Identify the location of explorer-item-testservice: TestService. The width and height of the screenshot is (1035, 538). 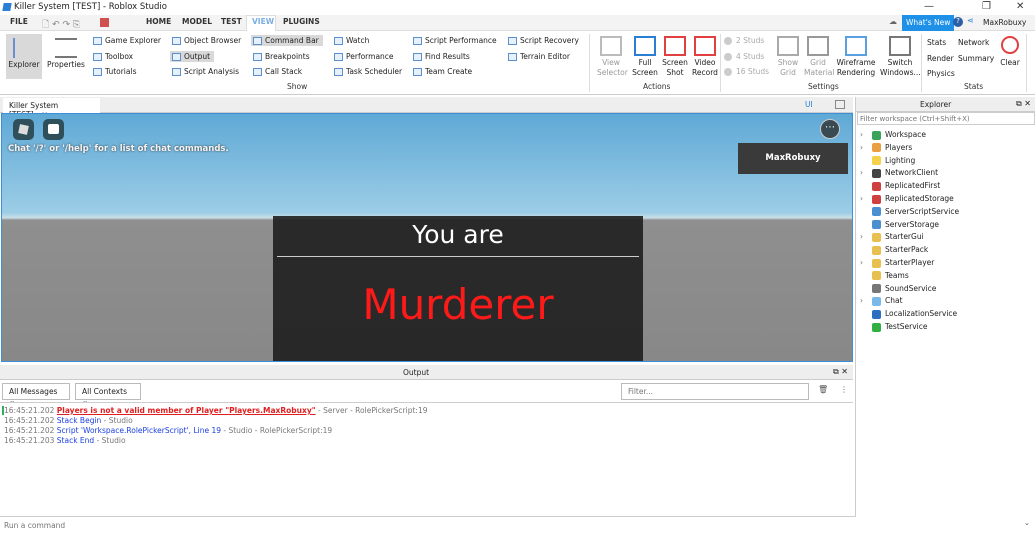
(894, 328).